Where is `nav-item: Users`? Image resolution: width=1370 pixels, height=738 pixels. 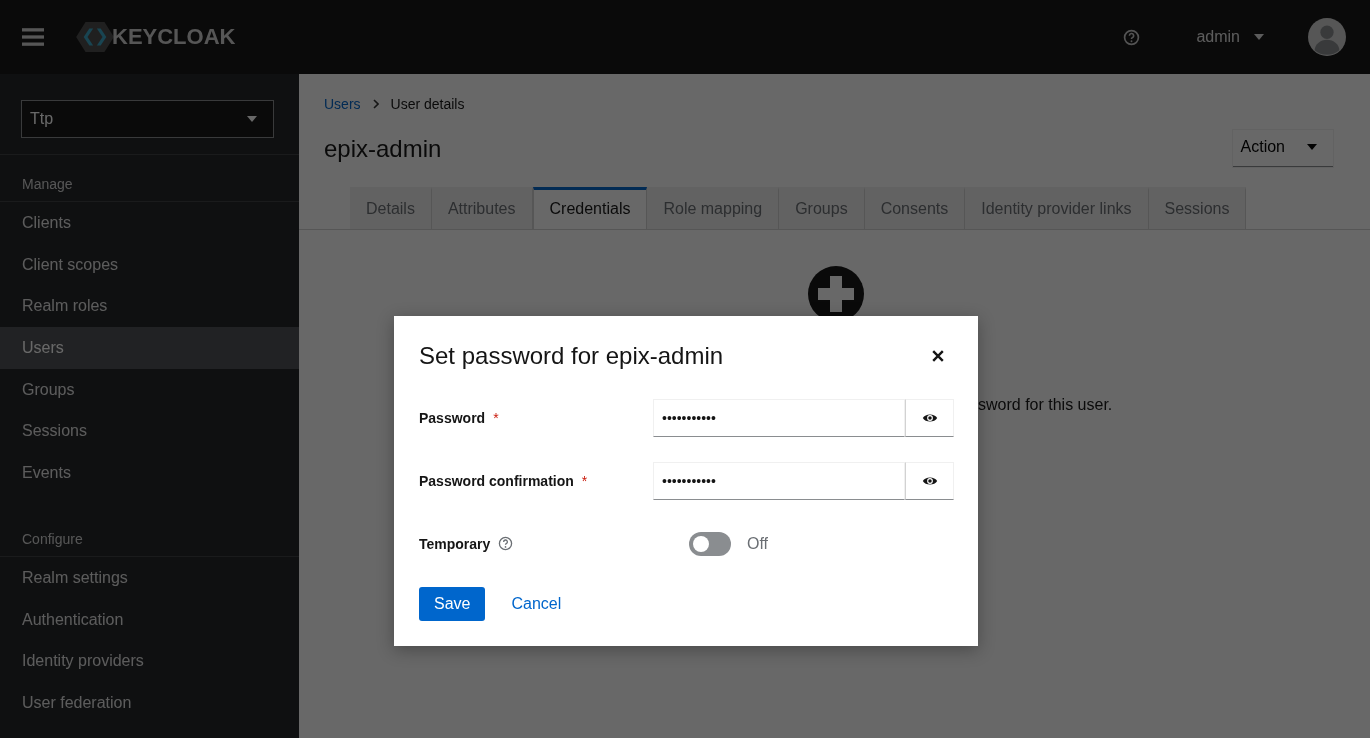 nav-item: Users is located at coordinates (149, 348).